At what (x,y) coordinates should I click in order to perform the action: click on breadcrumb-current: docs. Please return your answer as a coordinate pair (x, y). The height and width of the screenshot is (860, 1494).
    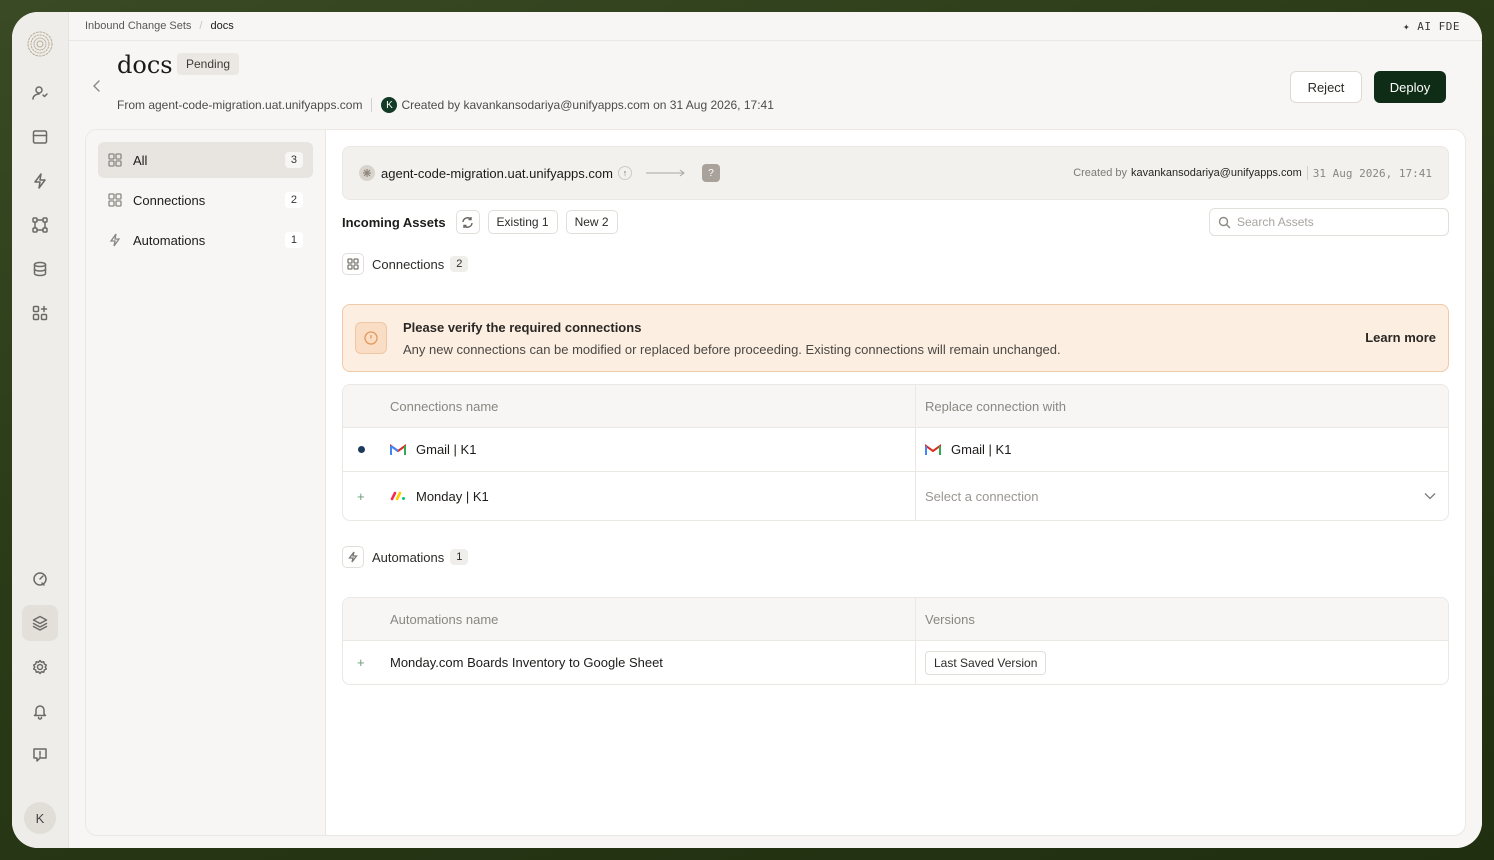
    Looking at the image, I should click on (222, 26).